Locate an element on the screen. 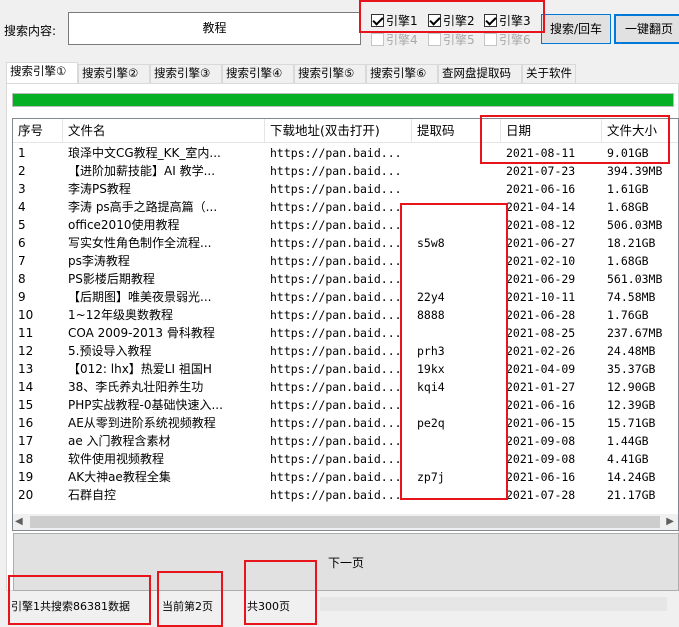 Image resolution: width=679 pixels, height=627 pixels. cell-filename: 李涛PS教程 is located at coordinates (99, 189).